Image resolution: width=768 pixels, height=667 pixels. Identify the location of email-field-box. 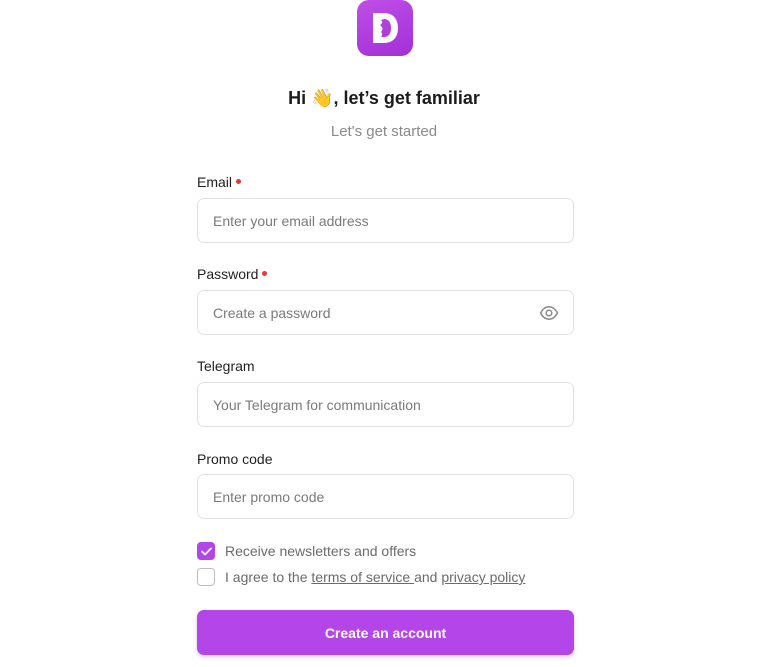
(385, 220).